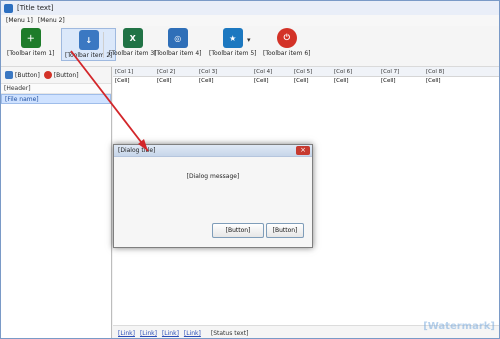 The height and width of the screenshot is (339, 500). I want to click on tool-filter-button: X [Toolbar item 3], so click(132, 42).